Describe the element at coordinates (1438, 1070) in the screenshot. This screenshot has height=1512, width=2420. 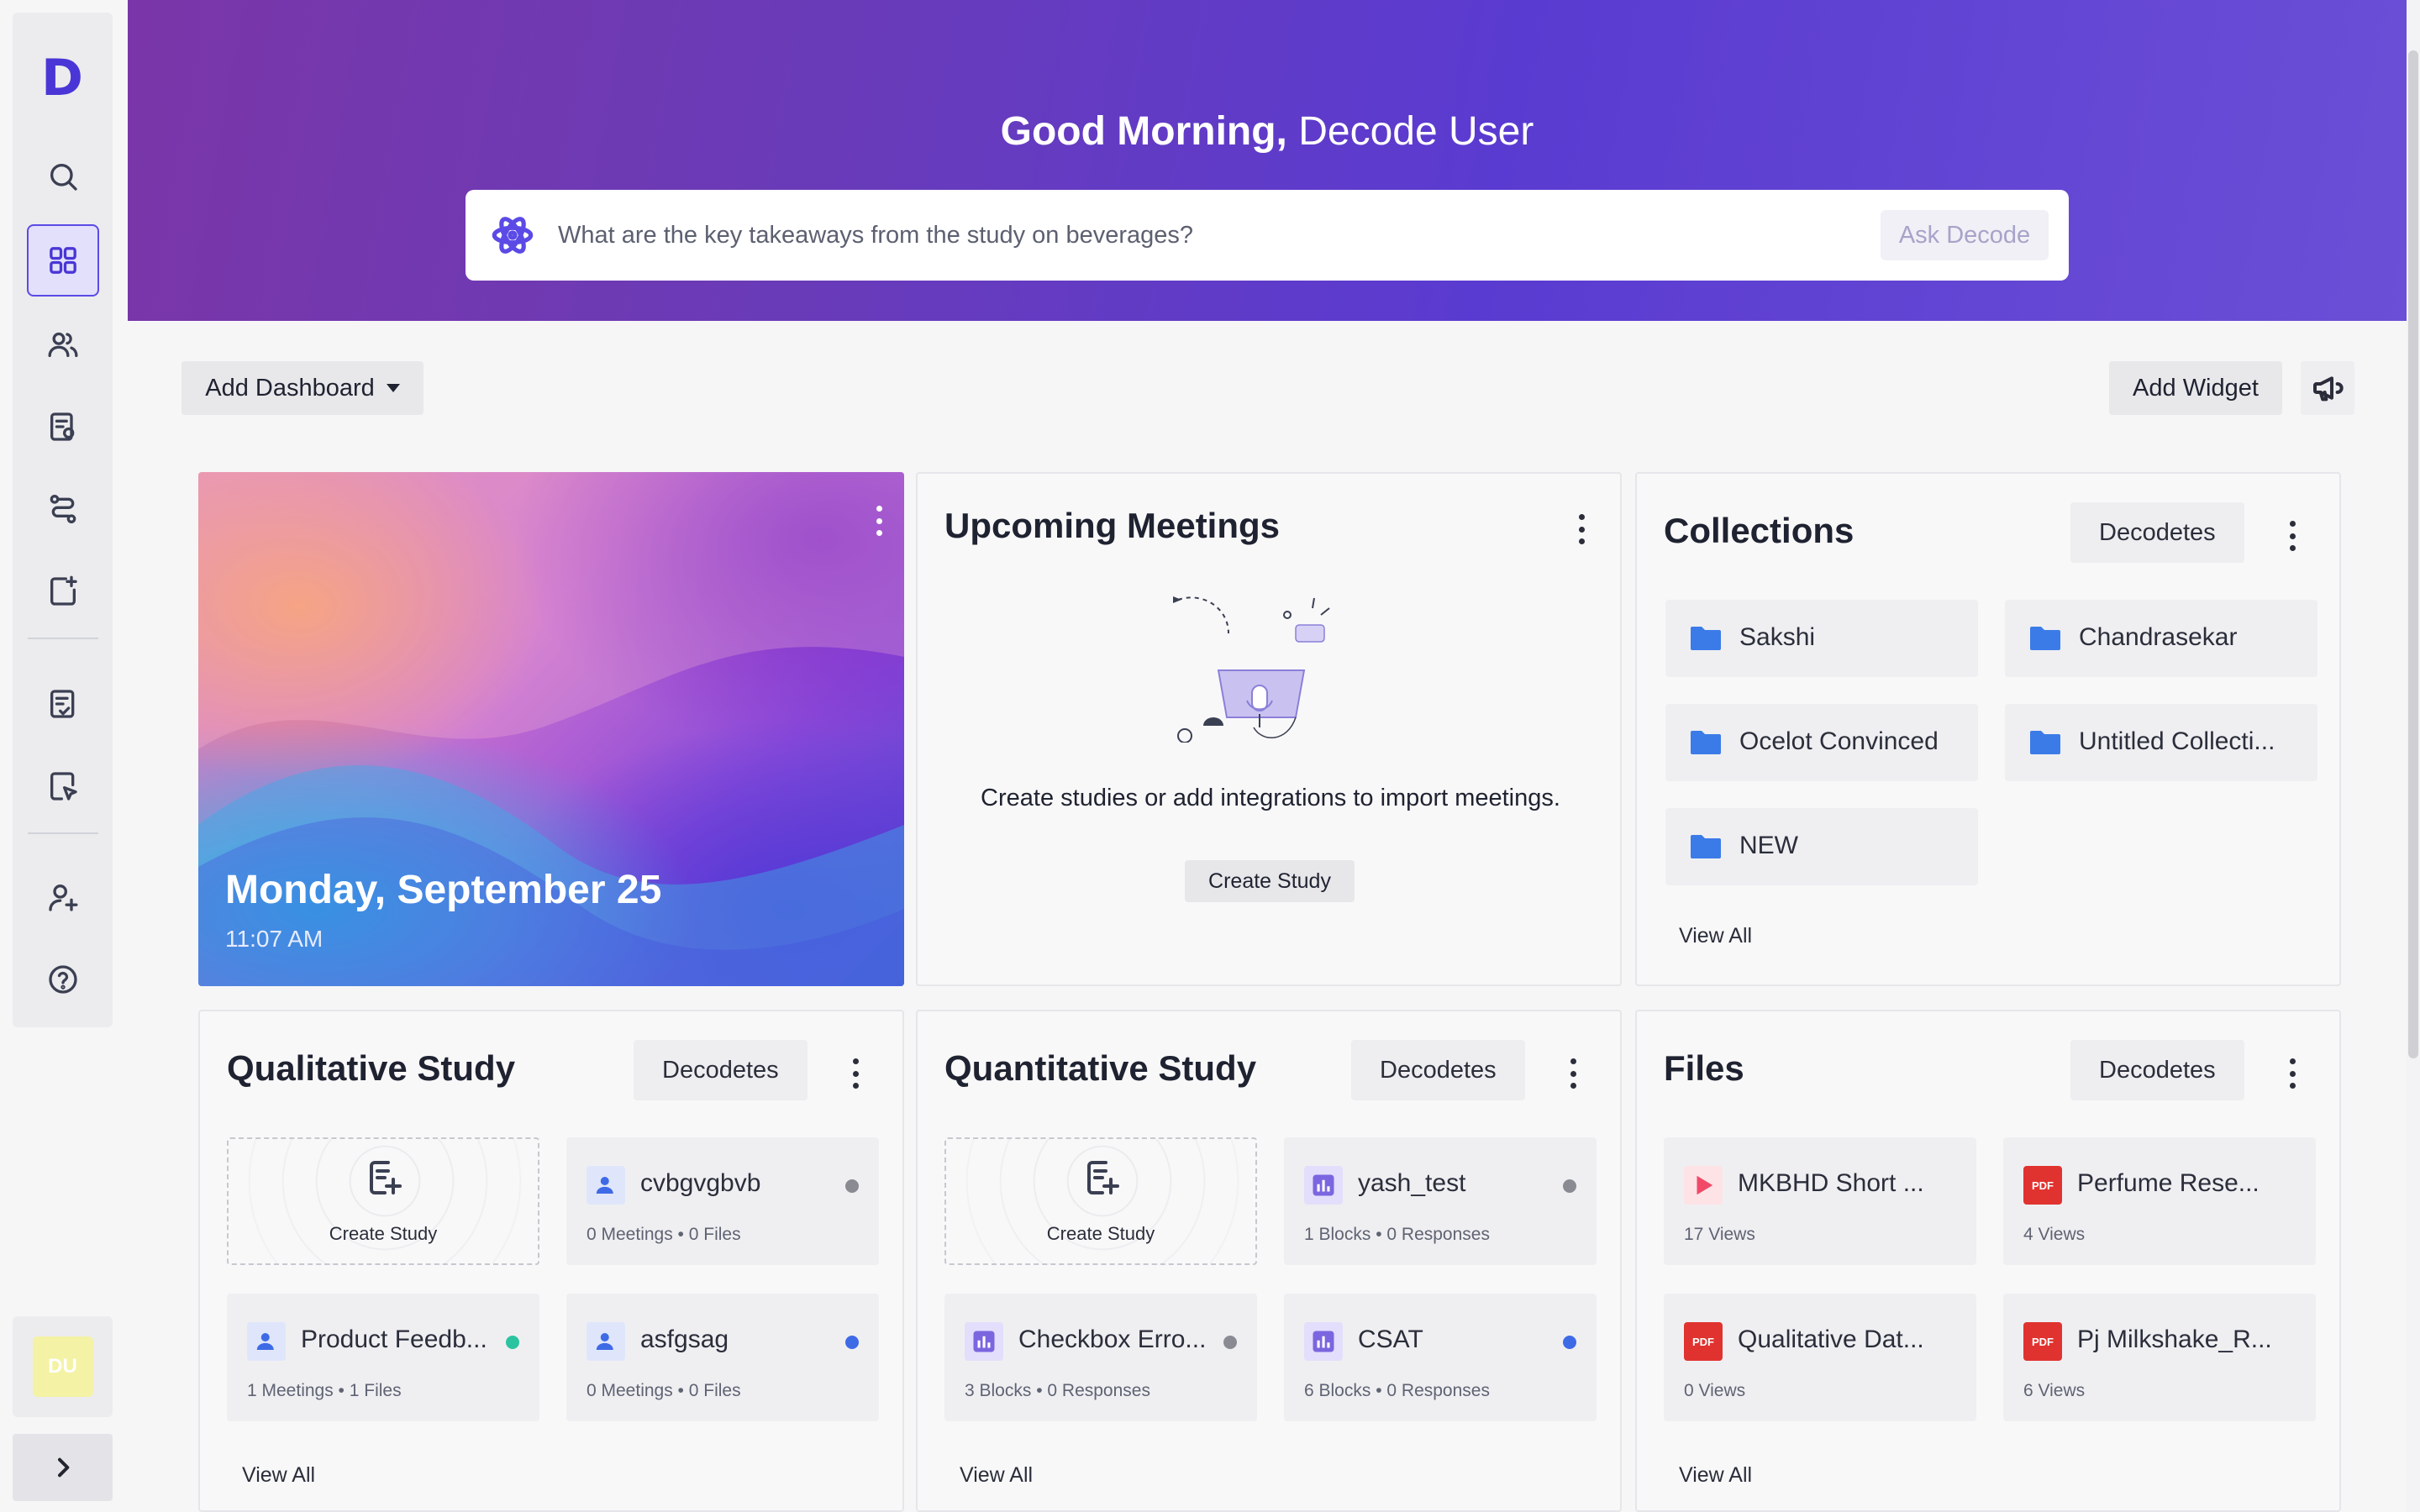
I see `quantitative-filter: Decodetes` at that location.